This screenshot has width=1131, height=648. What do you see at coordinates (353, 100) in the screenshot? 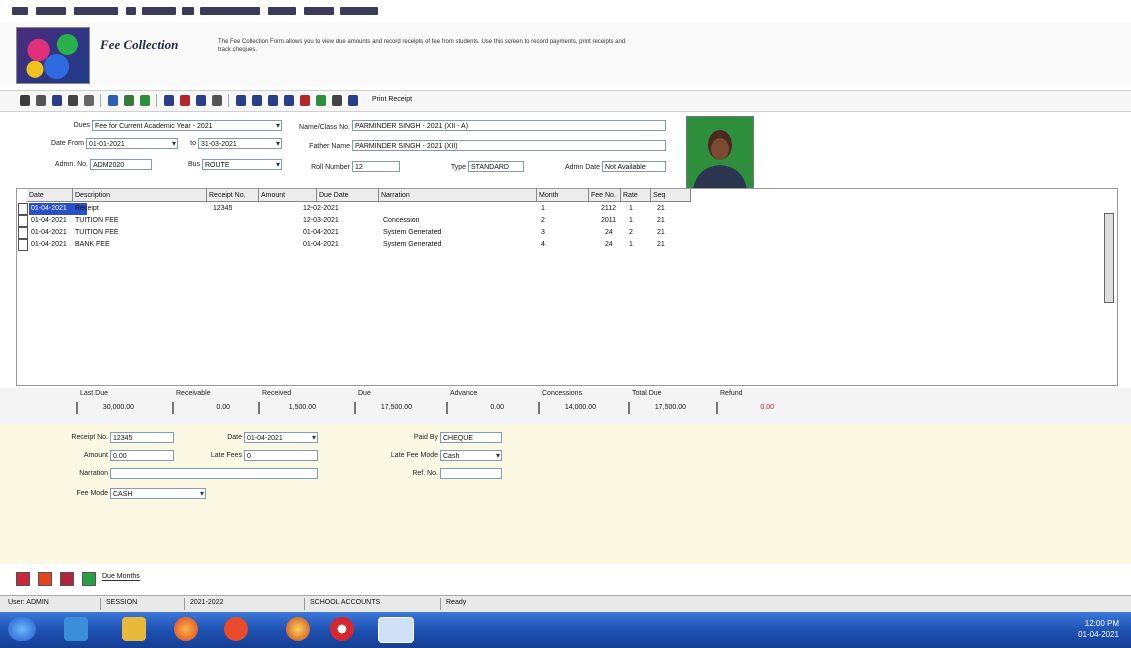
I see `exit-icon` at bounding box center [353, 100].